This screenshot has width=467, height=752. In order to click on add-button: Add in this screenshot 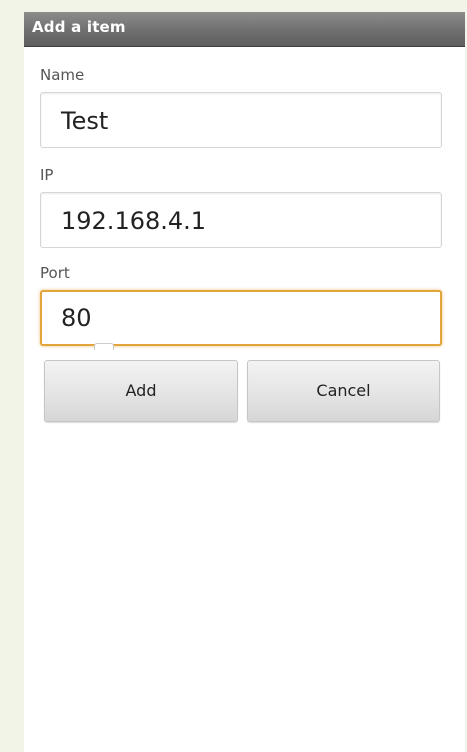, I will do `click(141, 391)`.